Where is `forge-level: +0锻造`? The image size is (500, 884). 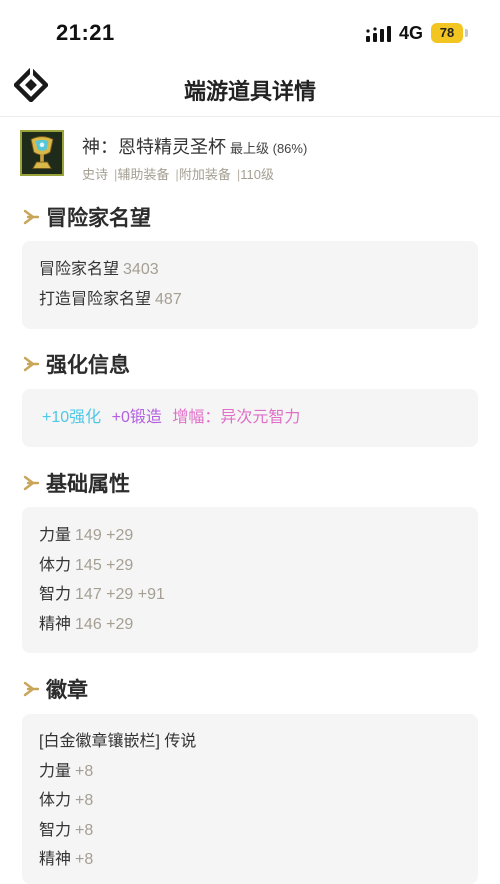
forge-level: +0锻造 is located at coordinates (136, 417).